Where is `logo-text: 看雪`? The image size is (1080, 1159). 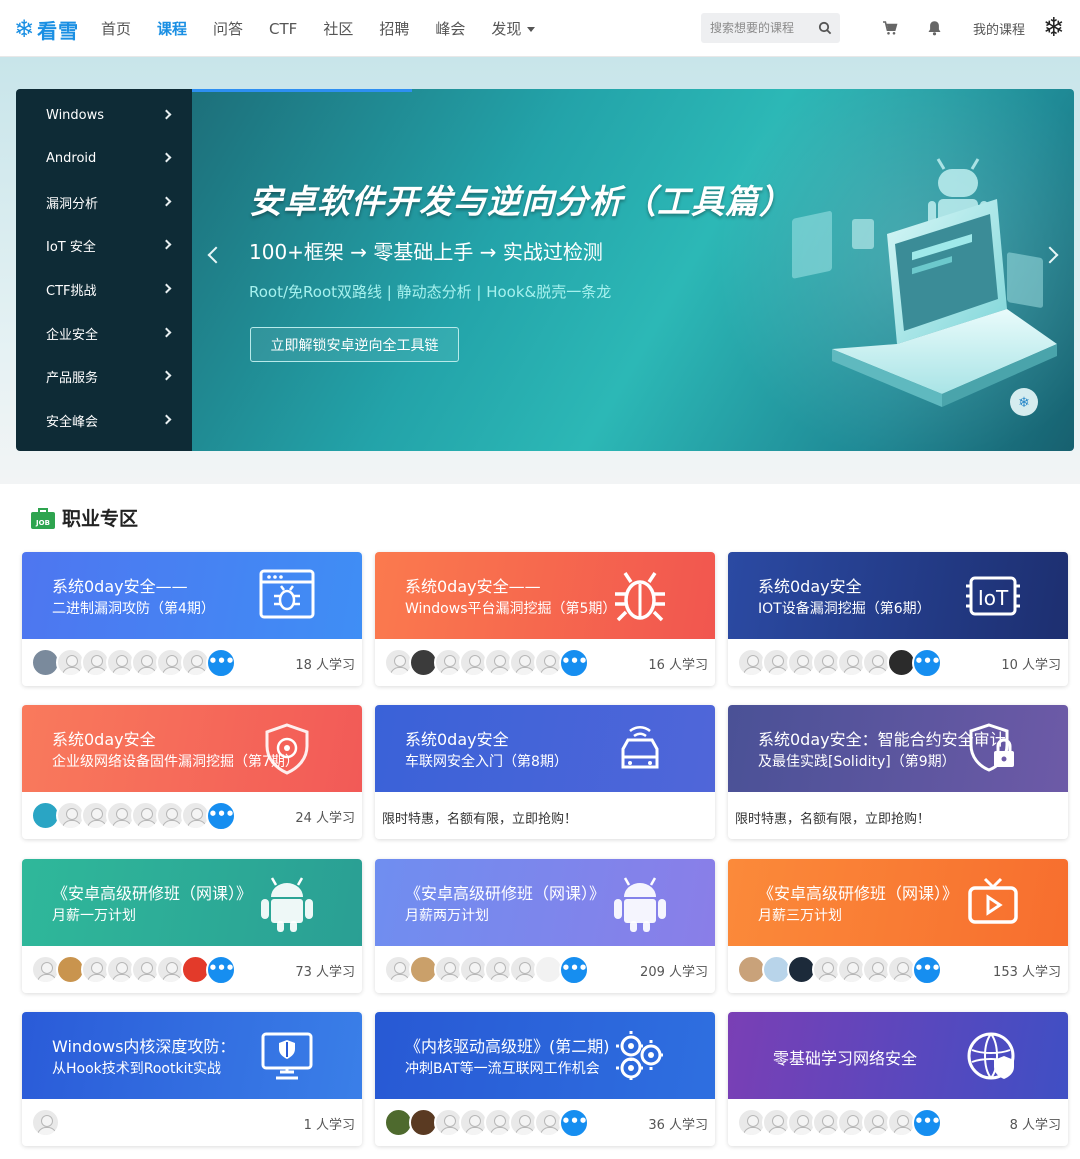
logo-text: 看雪 is located at coordinates (58, 30).